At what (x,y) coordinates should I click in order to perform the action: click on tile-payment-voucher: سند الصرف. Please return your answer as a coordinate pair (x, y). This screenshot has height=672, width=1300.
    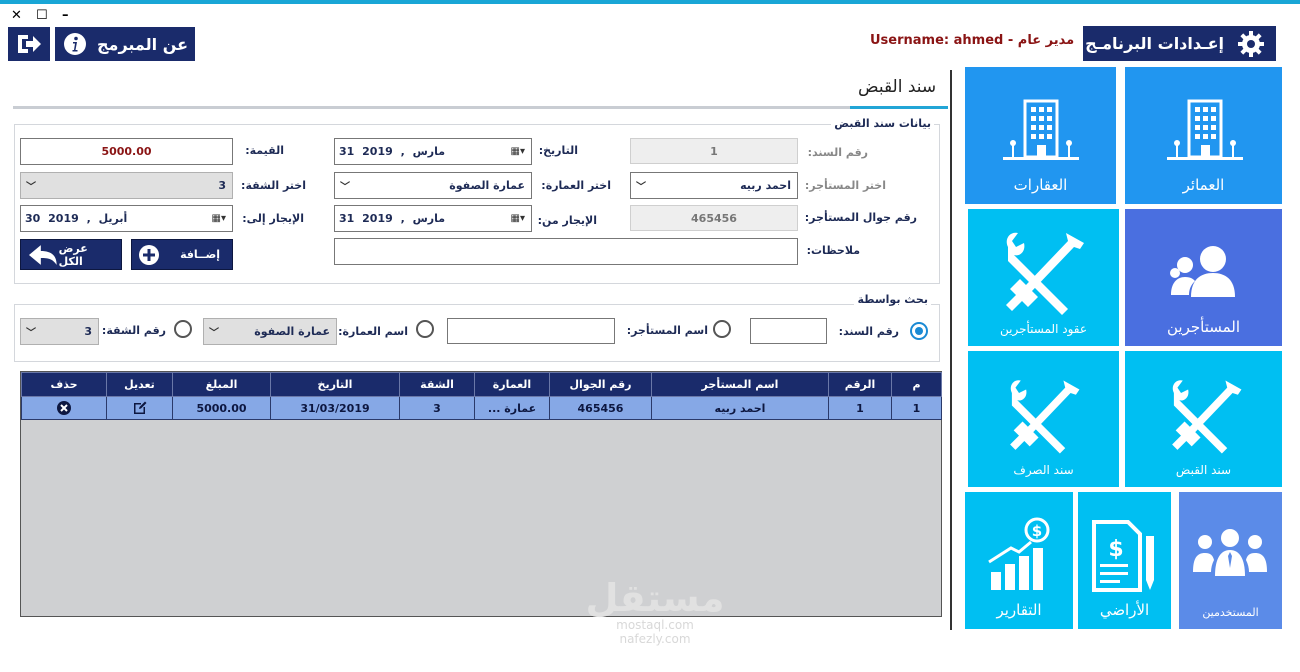
    Looking at the image, I should click on (1043, 419).